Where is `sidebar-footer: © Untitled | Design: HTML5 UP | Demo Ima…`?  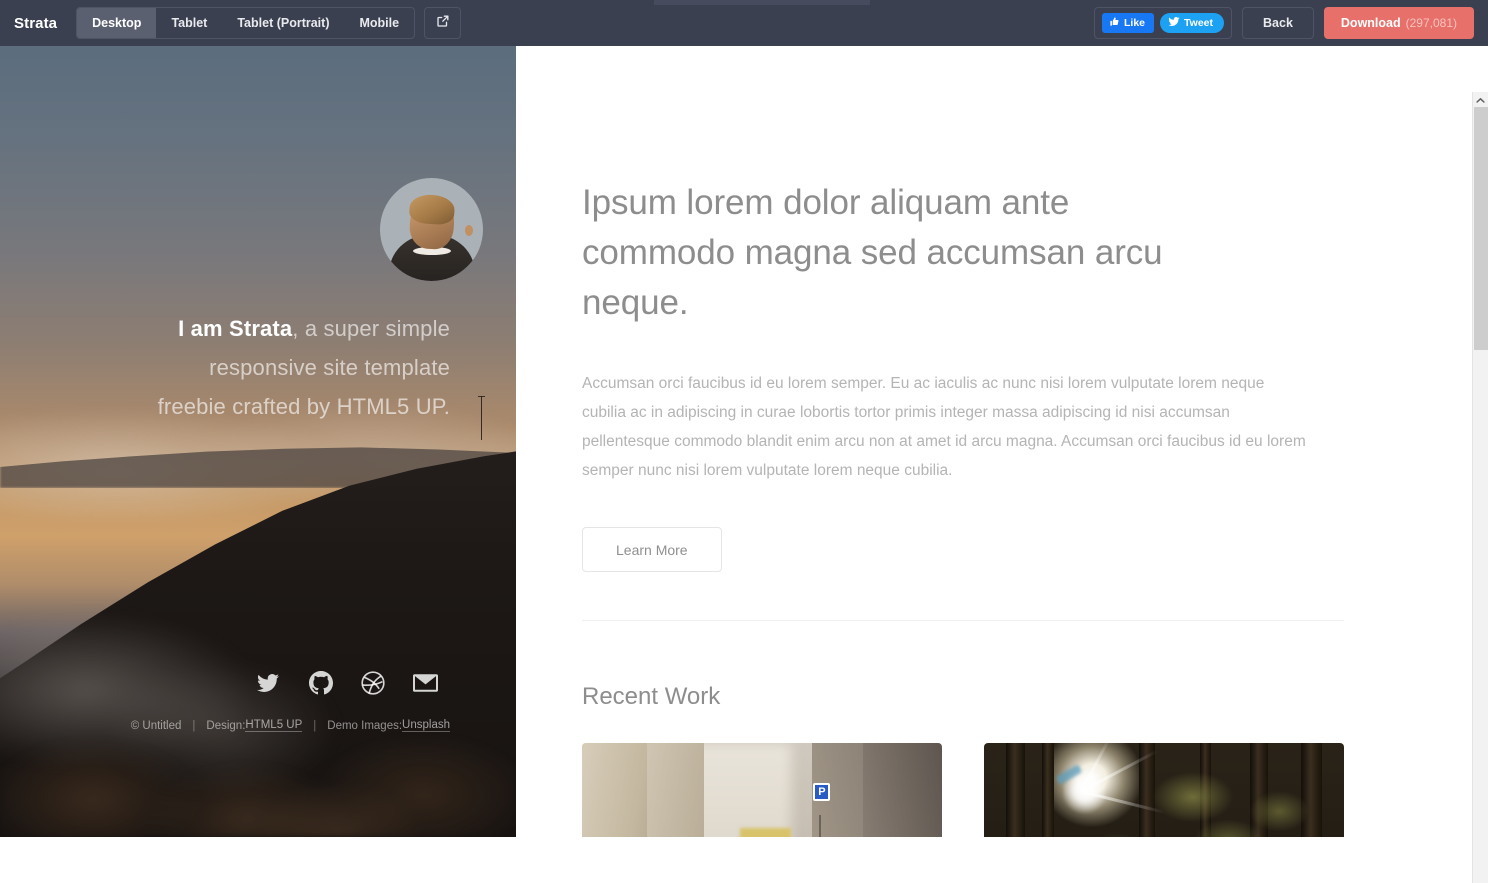 sidebar-footer: © Untitled | Design: HTML5 UP | Demo Ima… is located at coordinates (290, 725).